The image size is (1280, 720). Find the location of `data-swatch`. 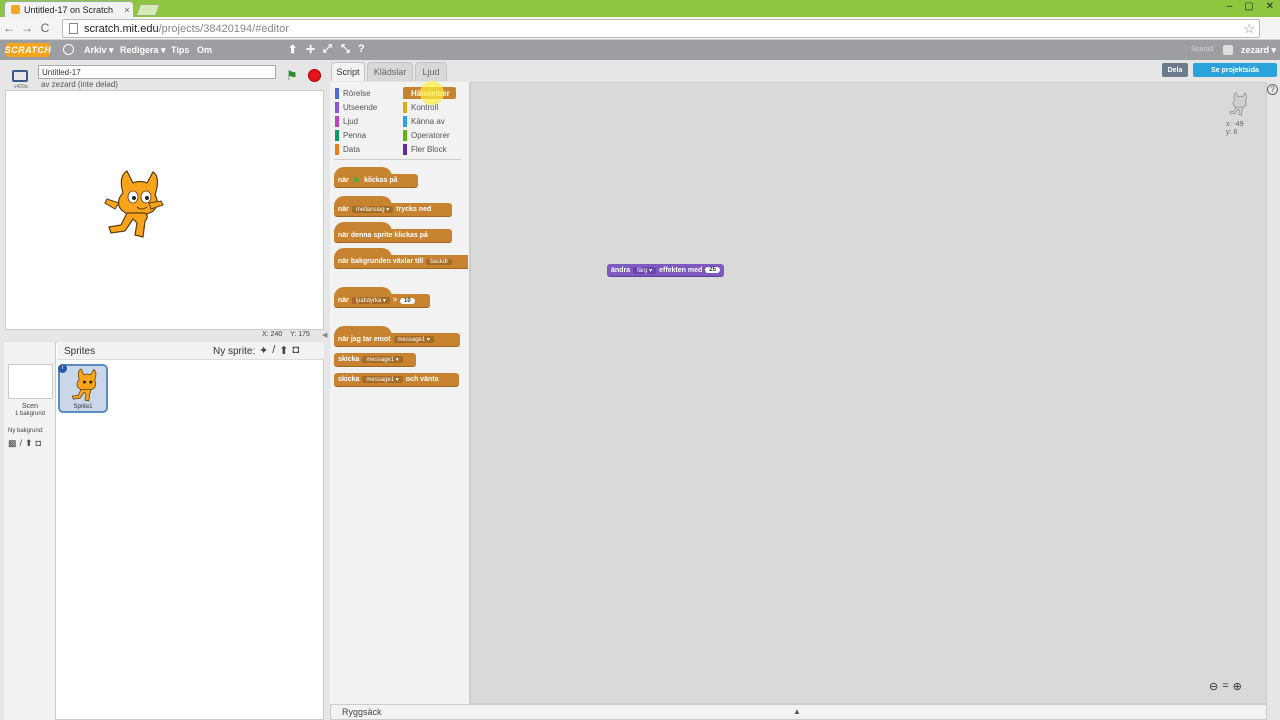

data-swatch is located at coordinates (337, 149).